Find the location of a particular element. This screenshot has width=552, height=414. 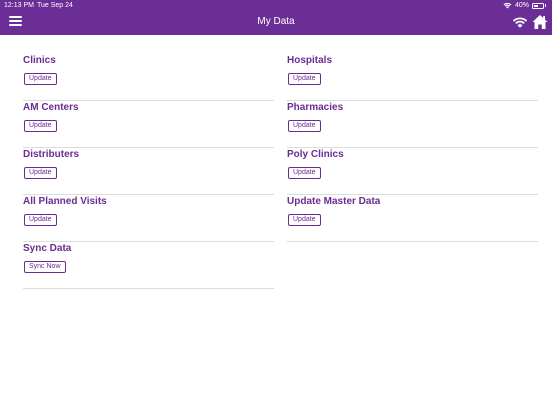

status-right: 40% is located at coordinates (524, 5).